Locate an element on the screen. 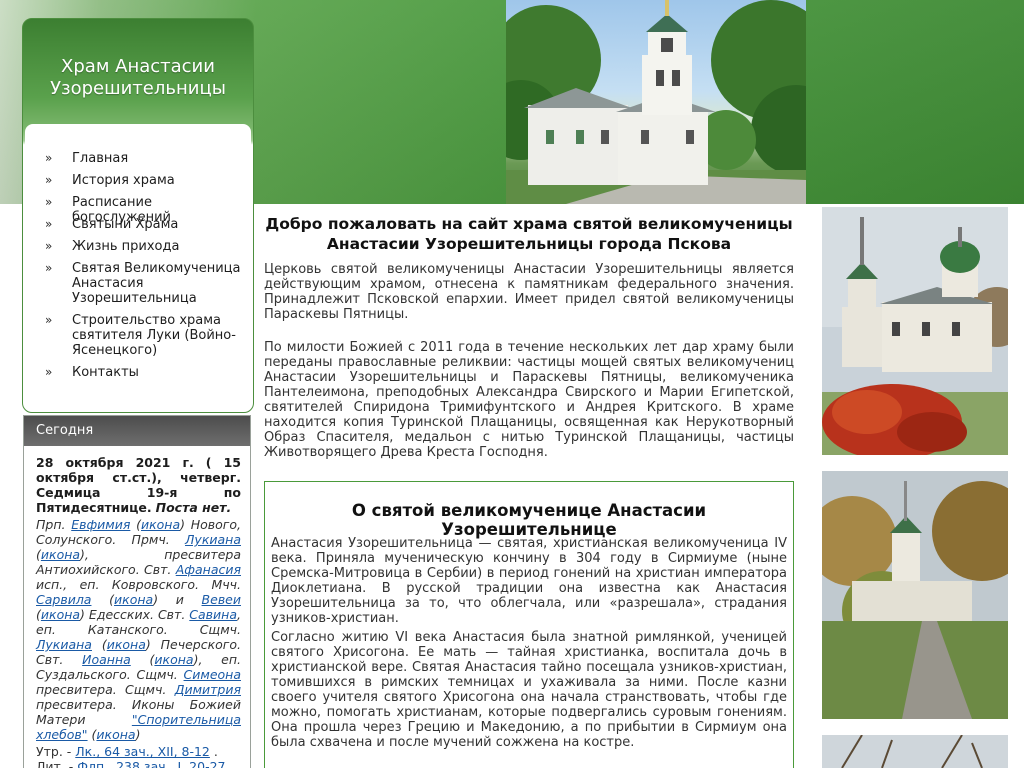 Image resolution: width=1024 pixels, height=768 pixels. church-photo-2-image is located at coordinates (915, 595).